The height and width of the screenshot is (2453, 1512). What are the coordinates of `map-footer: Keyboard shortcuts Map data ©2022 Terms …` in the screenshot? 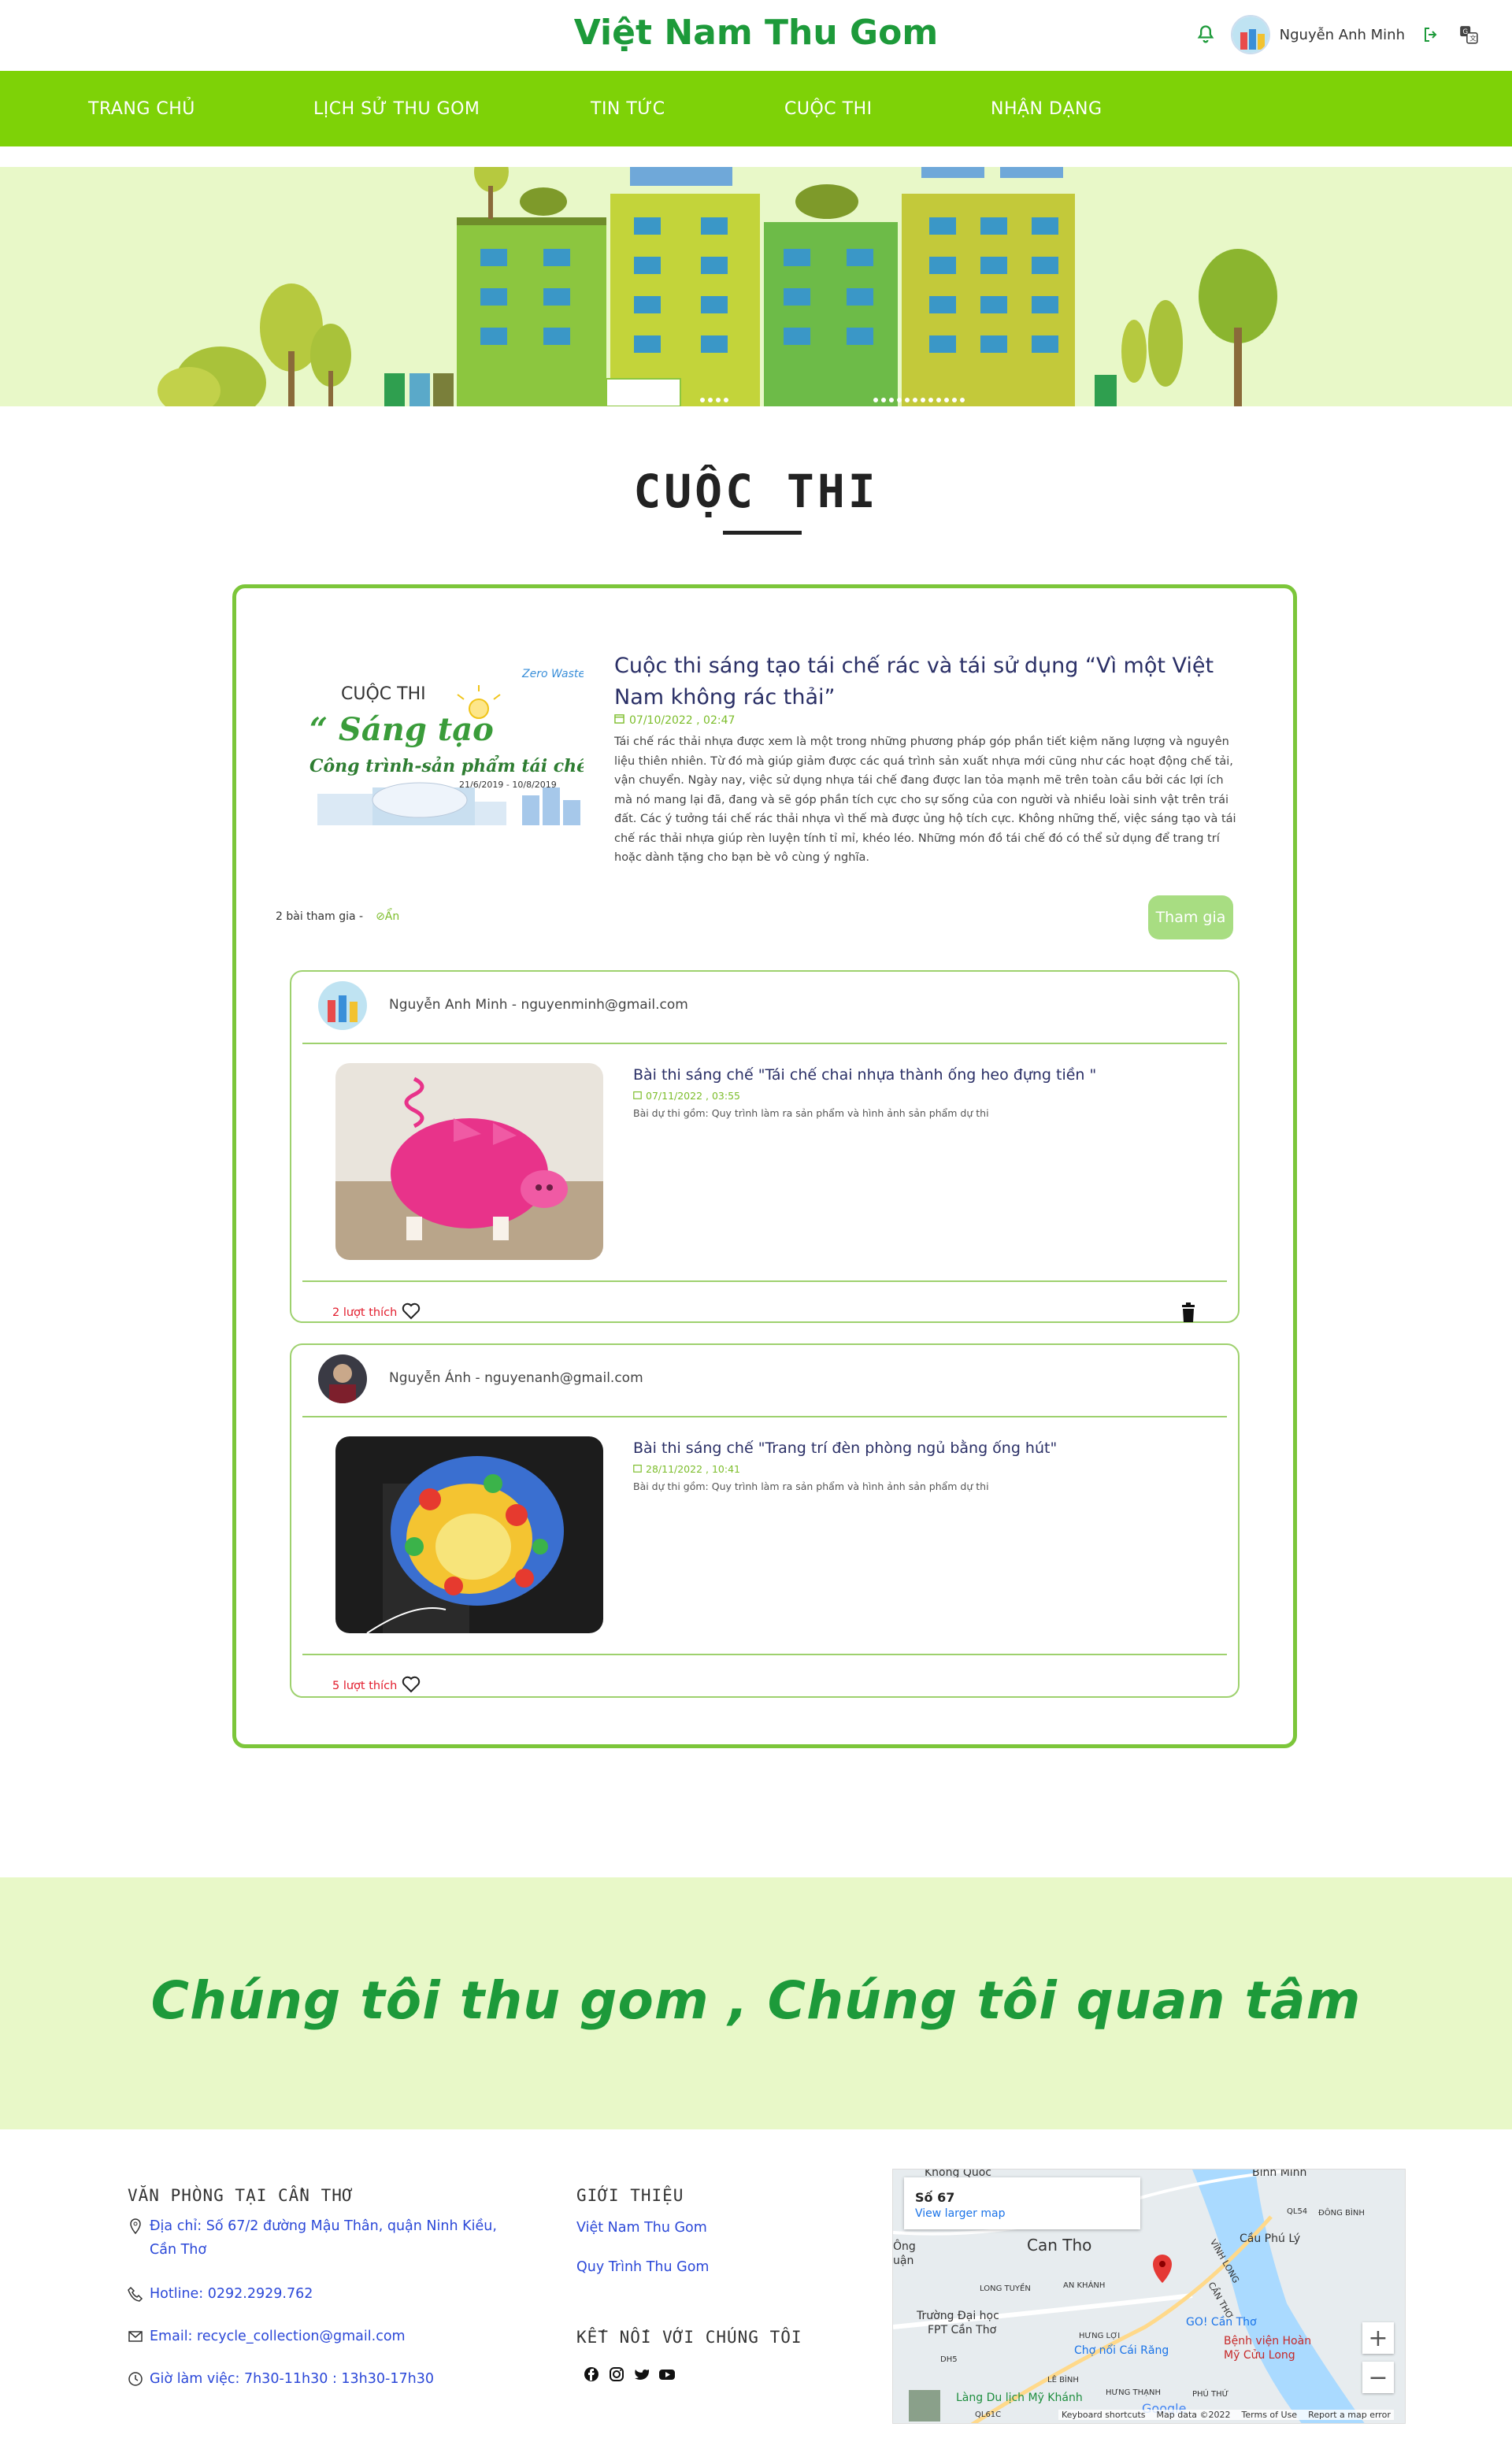 It's located at (1226, 2415).